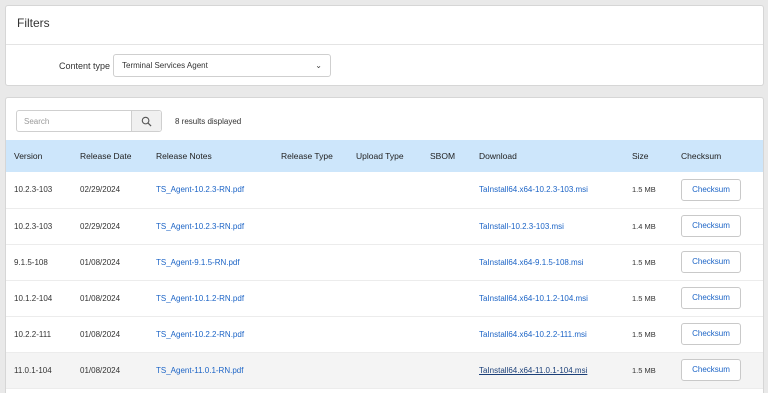 This screenshot has height=393, width=768. Describe the element at coordinates (644, 226) in the screenshot. I see `size-cell: 1.4 MB` at that location.